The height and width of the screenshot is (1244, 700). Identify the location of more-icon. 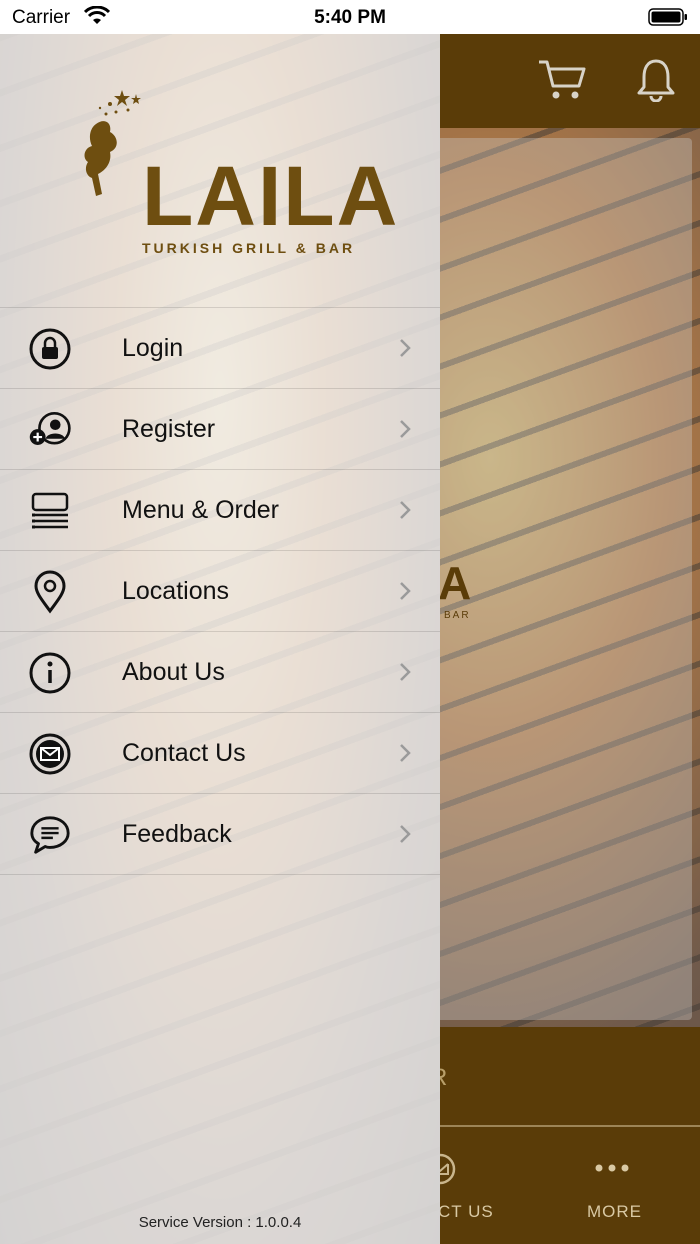
(612, 1170).